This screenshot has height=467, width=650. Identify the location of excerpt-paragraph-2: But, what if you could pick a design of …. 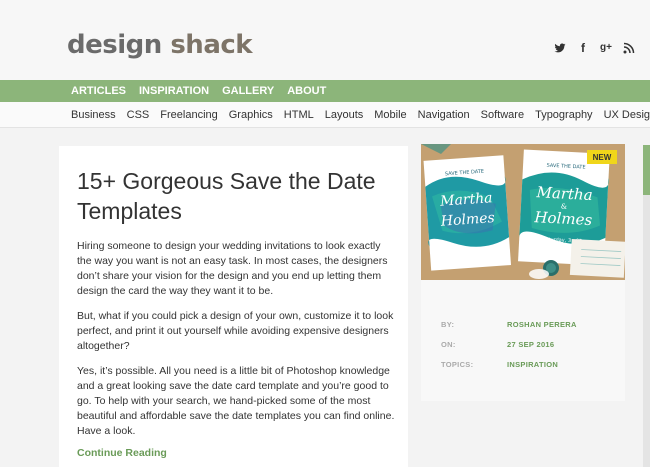
(235, 331).